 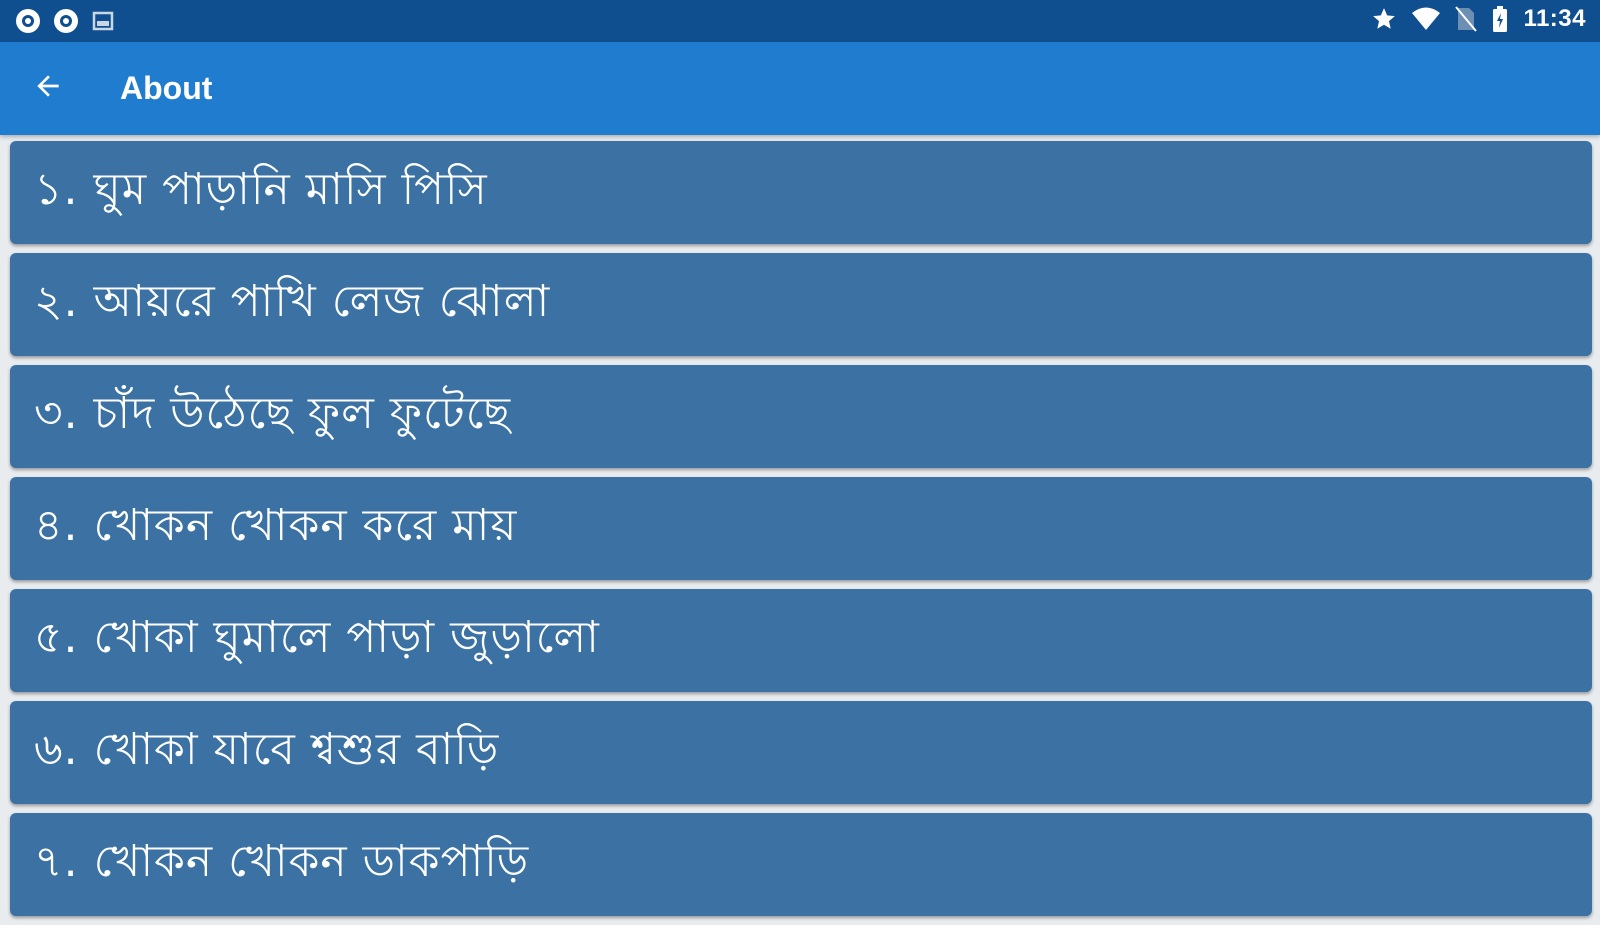 I want to click on star-icon, so click(x=1384, y=19).